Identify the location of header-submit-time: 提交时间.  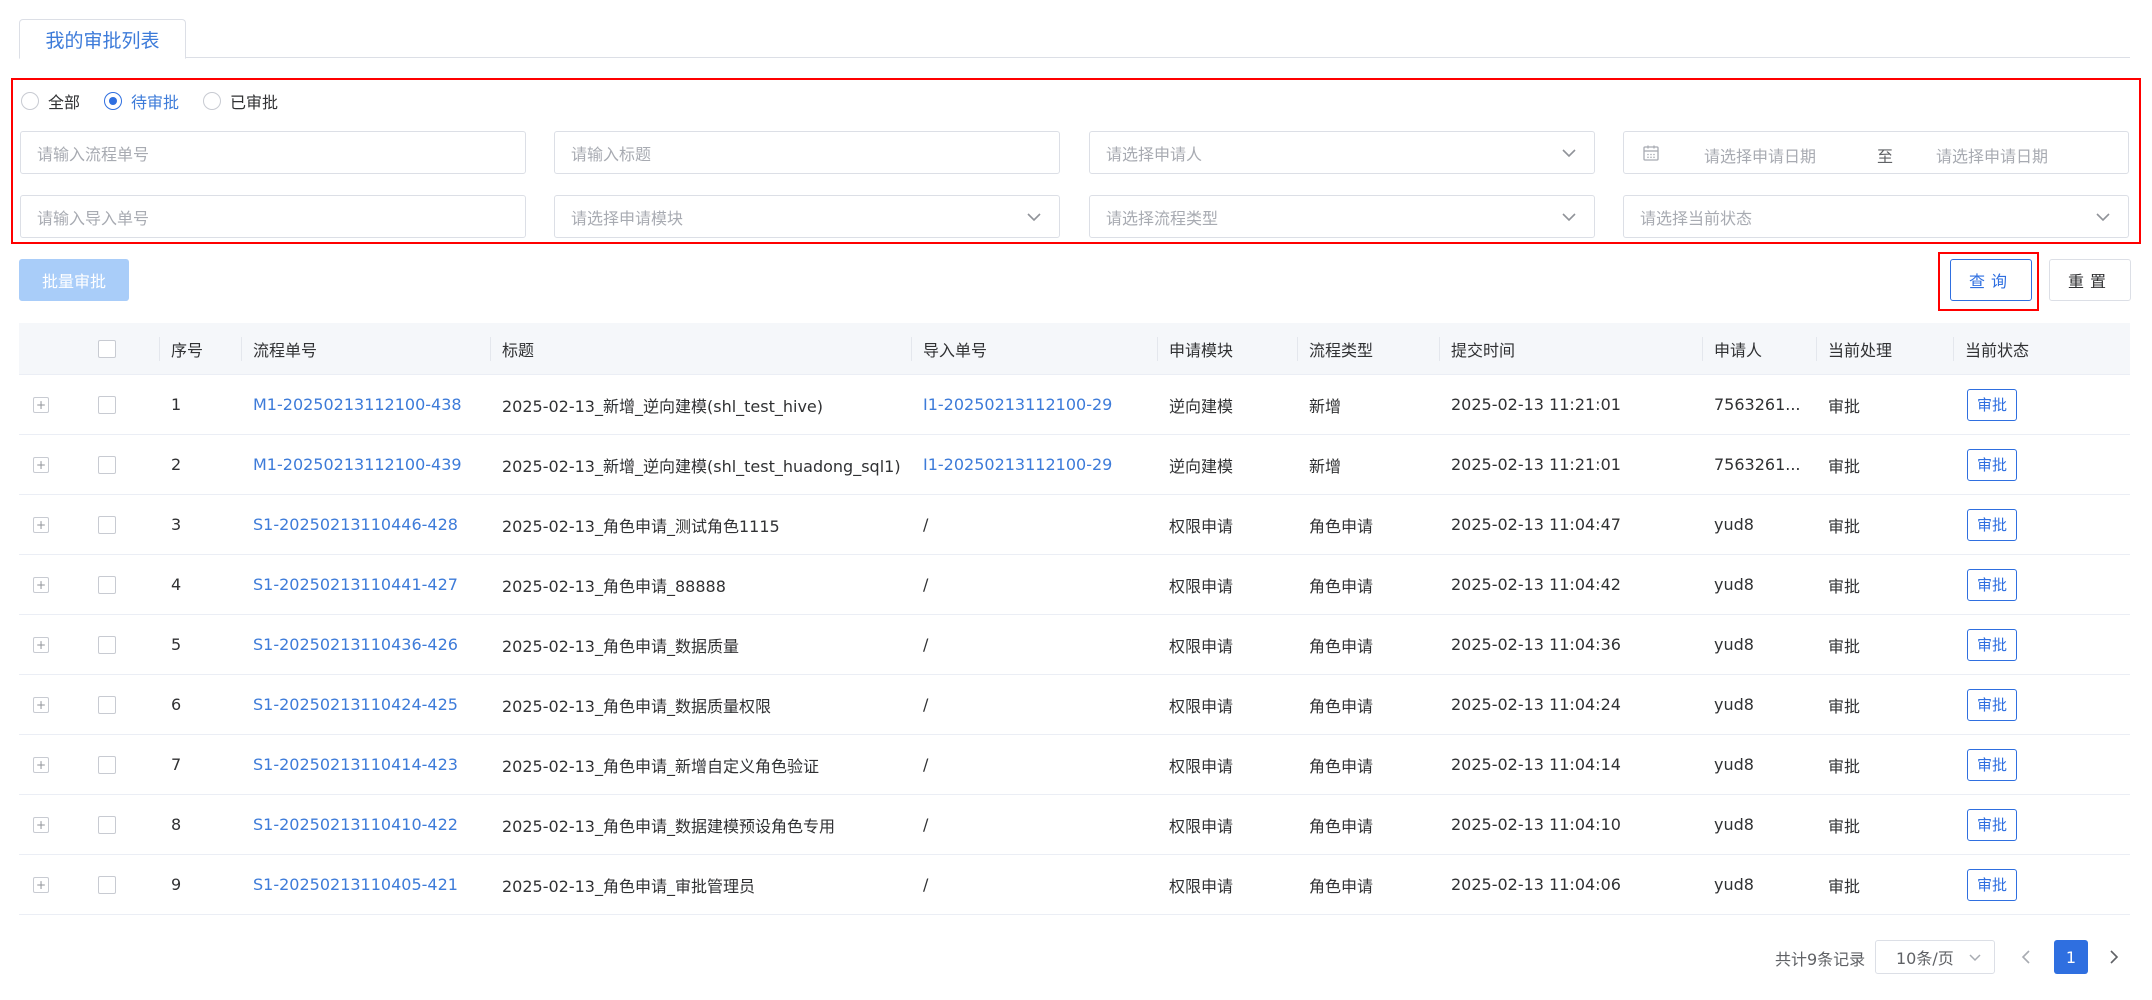
(1476, 348).